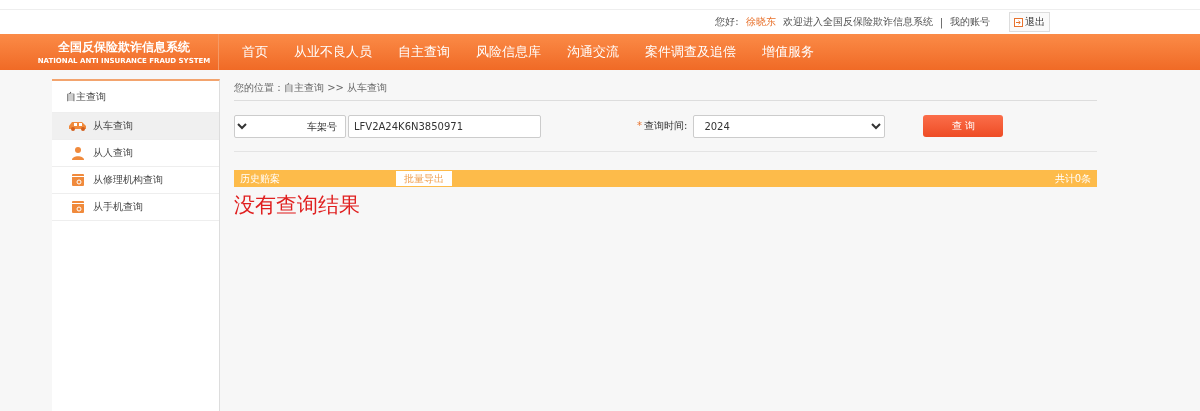 This screenshot has width=1200, height=411. What do you see at coordinates (444, 126) in the screenshot?
I see `vin-input-field: LFV2A24K6N3850971` at bounding box center [444, 126].